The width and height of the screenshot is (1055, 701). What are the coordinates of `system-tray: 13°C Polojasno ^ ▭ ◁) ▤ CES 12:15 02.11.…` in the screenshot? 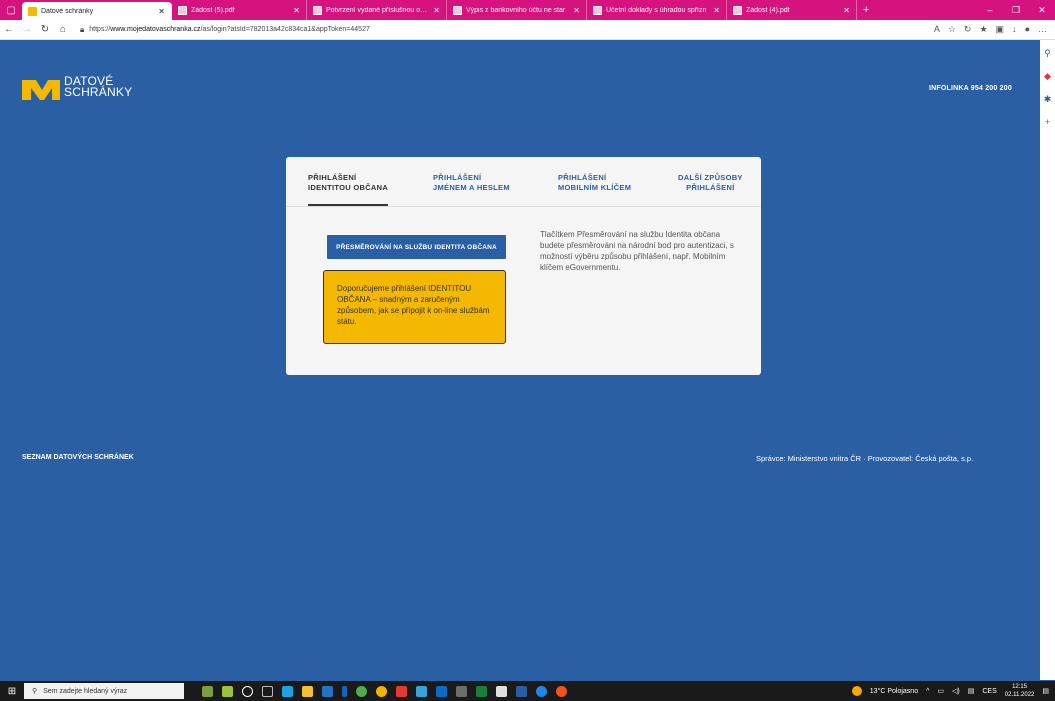 It's located at (953, 691).